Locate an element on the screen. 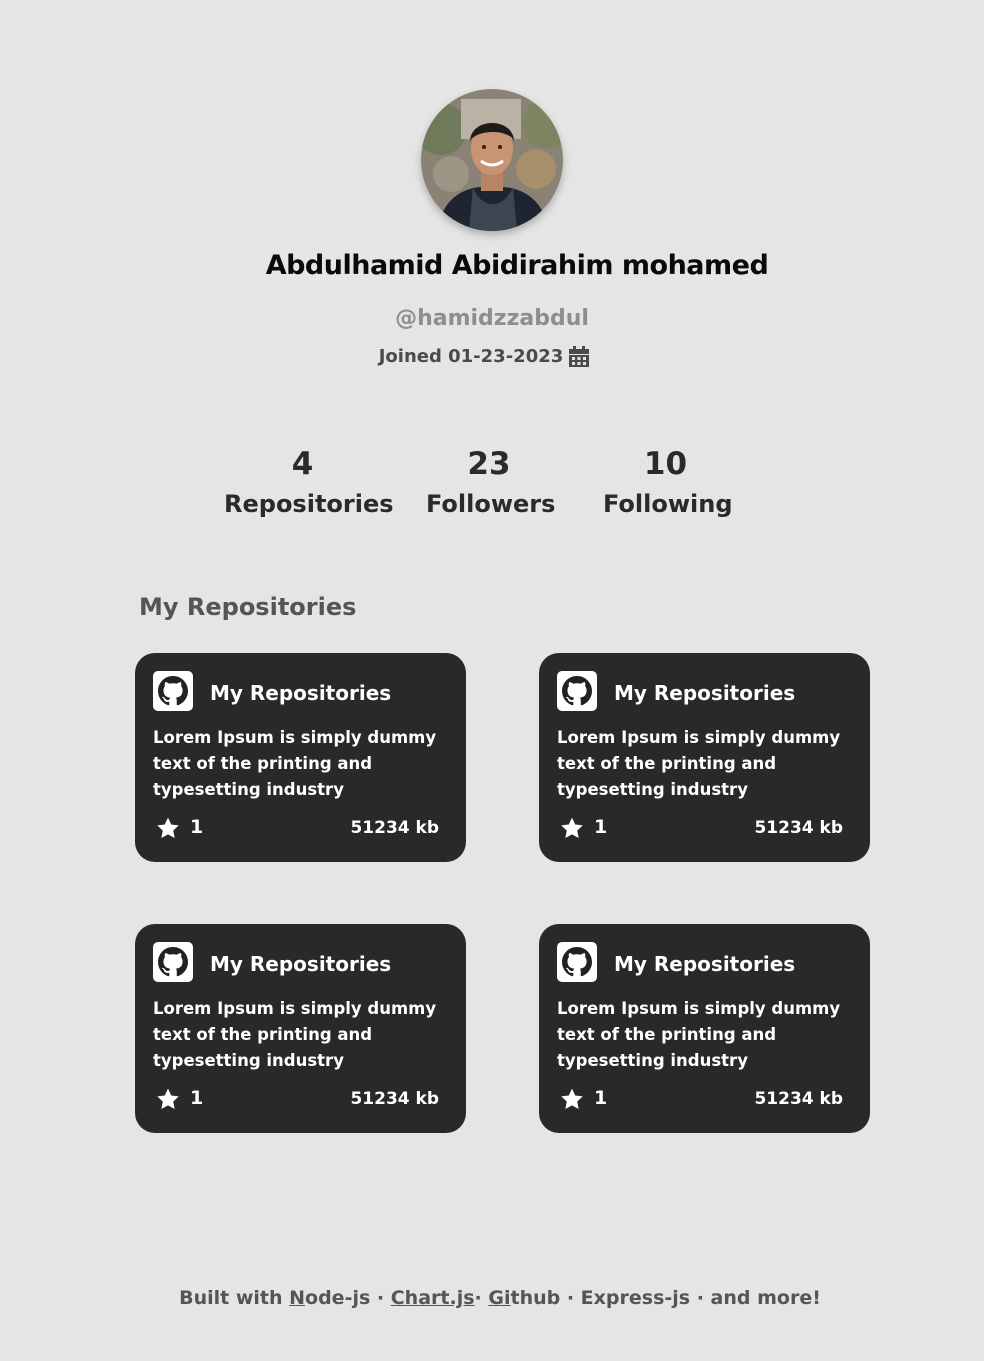 This screenshot has height=1361, width=984. footer-node-rest: ode-js is located at coordinates (338, 1298).